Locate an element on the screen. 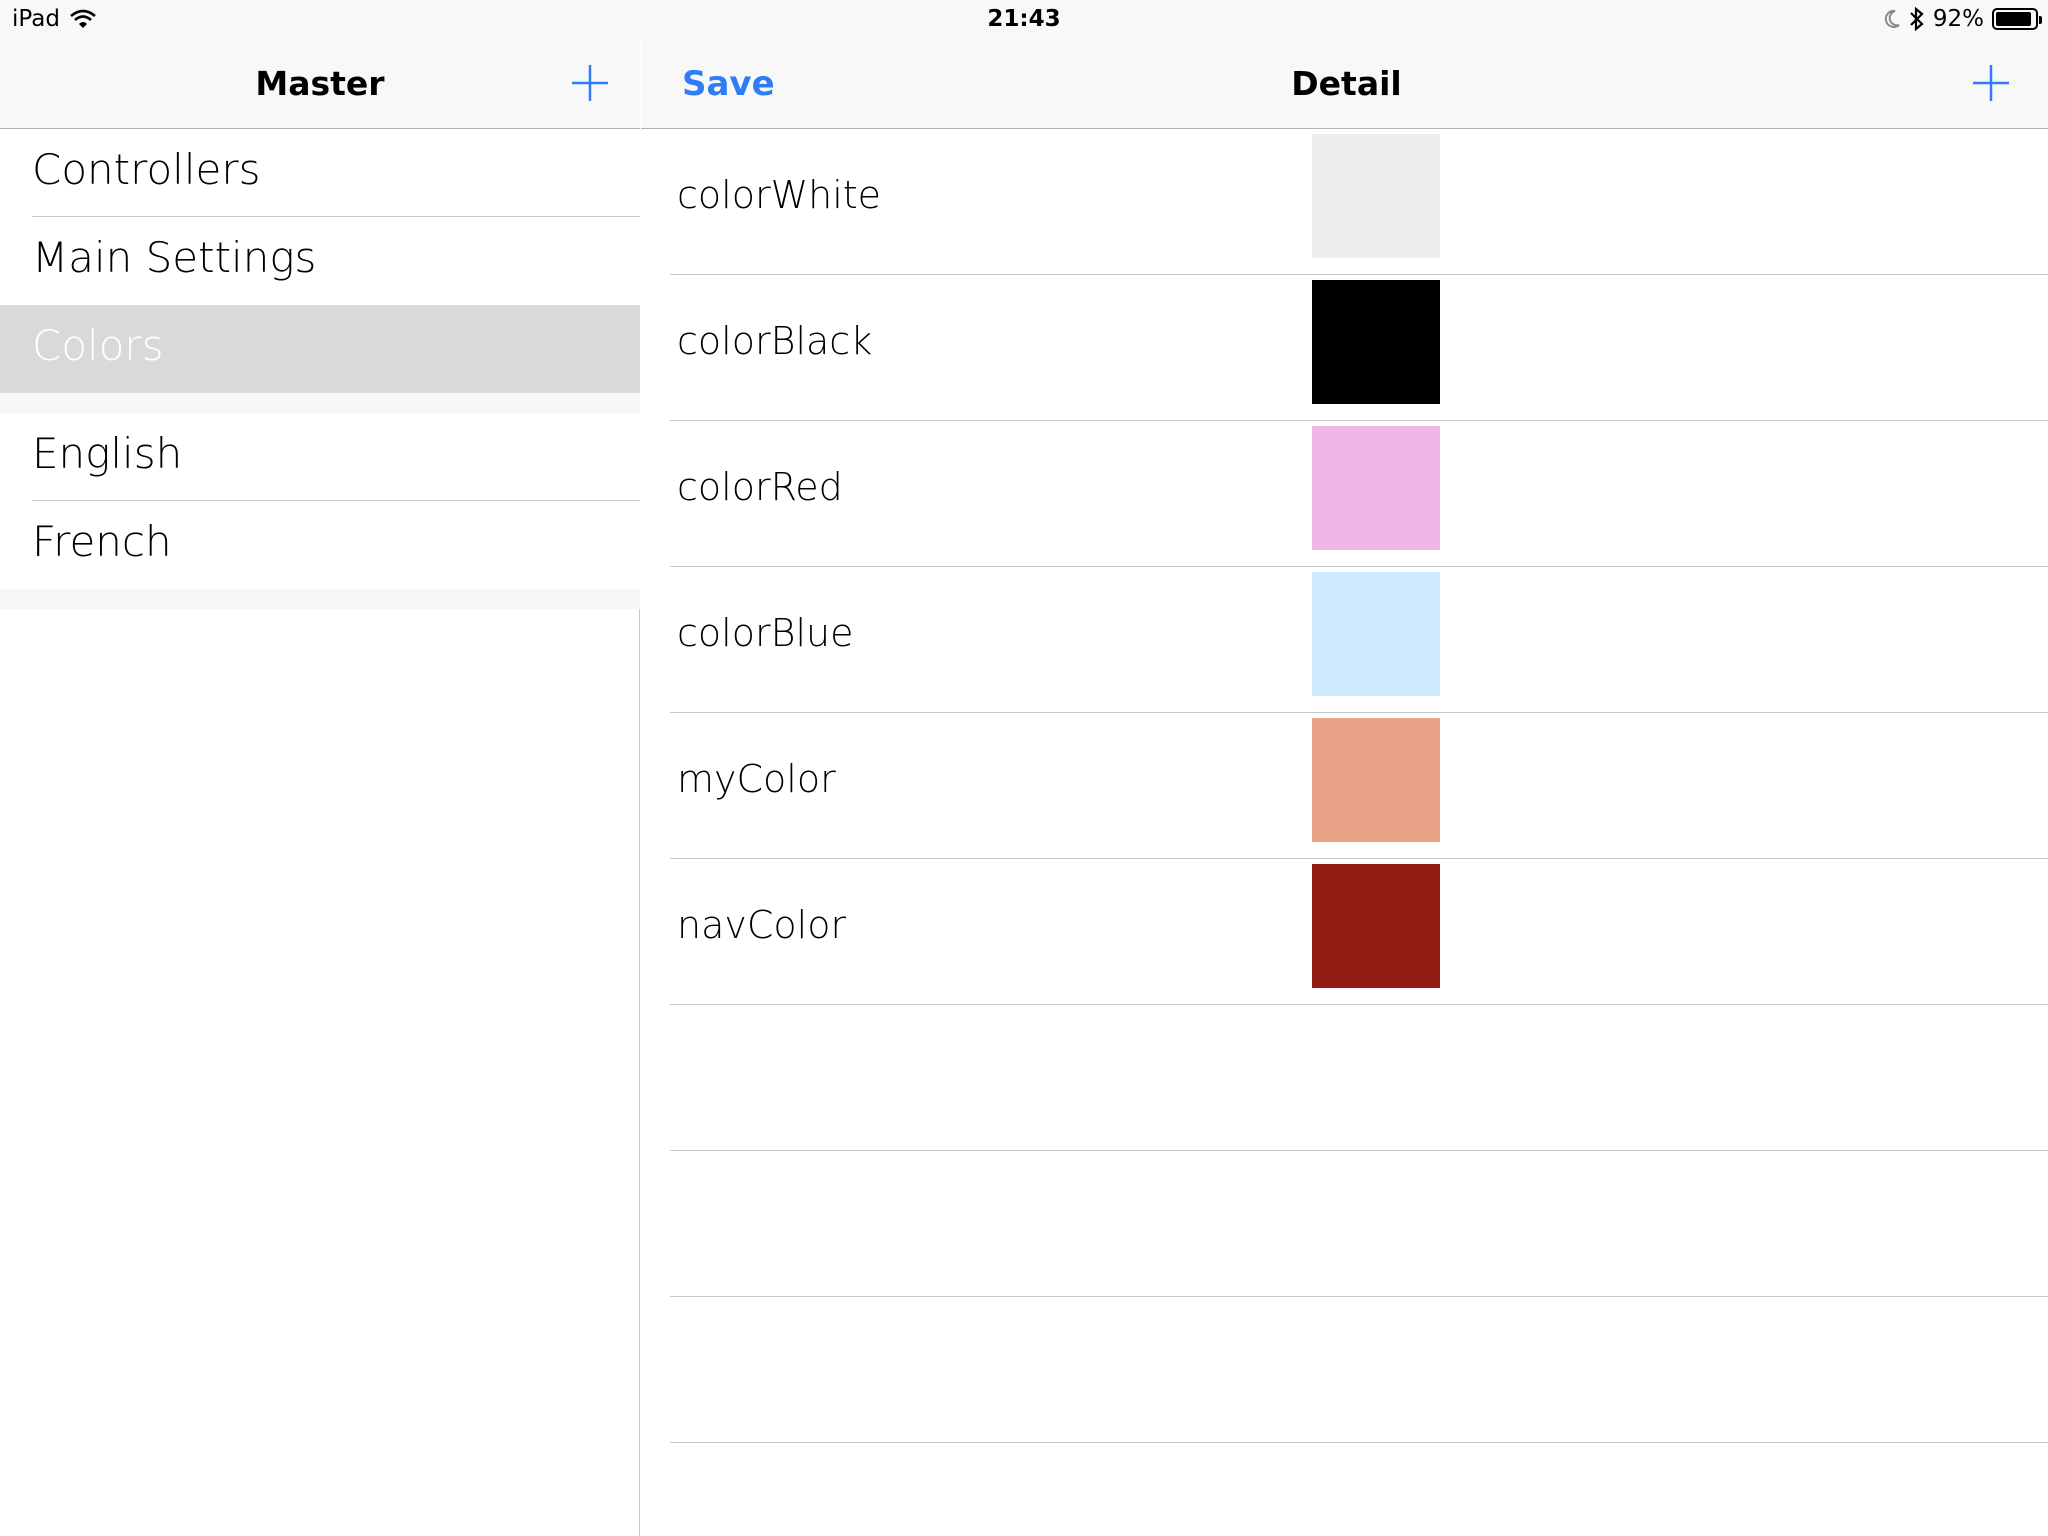  color-row-mycolor: myColor is located at coordinates (1344, 786).